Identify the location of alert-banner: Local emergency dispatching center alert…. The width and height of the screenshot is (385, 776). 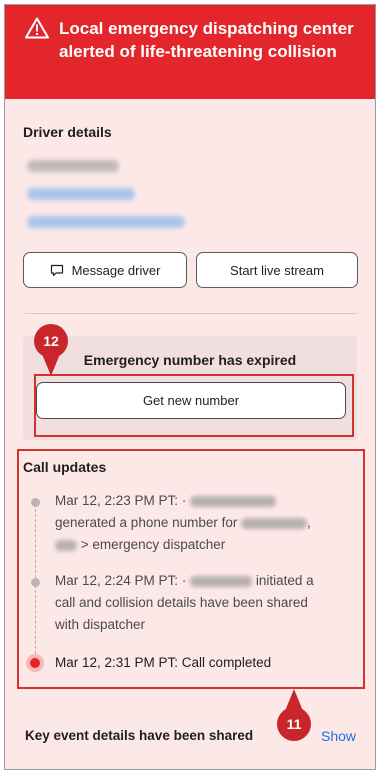
(190, 52).